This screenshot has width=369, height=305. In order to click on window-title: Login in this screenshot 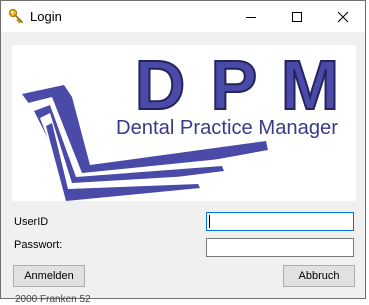, I will do `click(46, 16)`.